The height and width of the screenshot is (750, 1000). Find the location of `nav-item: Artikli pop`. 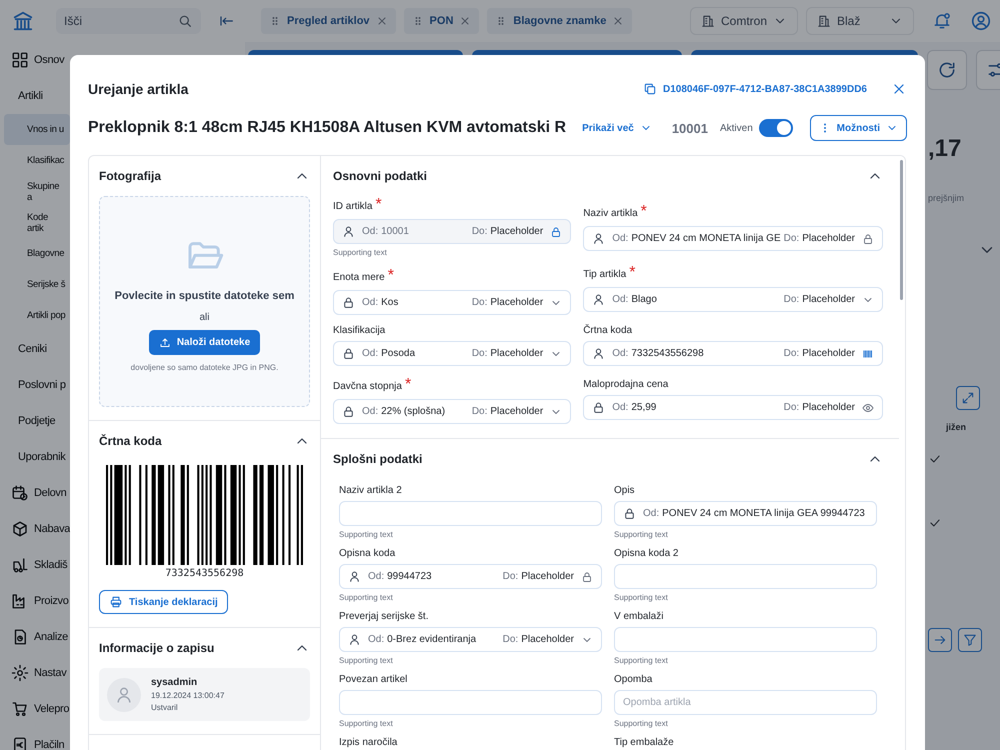

nav-item: Artikli pop is located at coordinates (33, 315).